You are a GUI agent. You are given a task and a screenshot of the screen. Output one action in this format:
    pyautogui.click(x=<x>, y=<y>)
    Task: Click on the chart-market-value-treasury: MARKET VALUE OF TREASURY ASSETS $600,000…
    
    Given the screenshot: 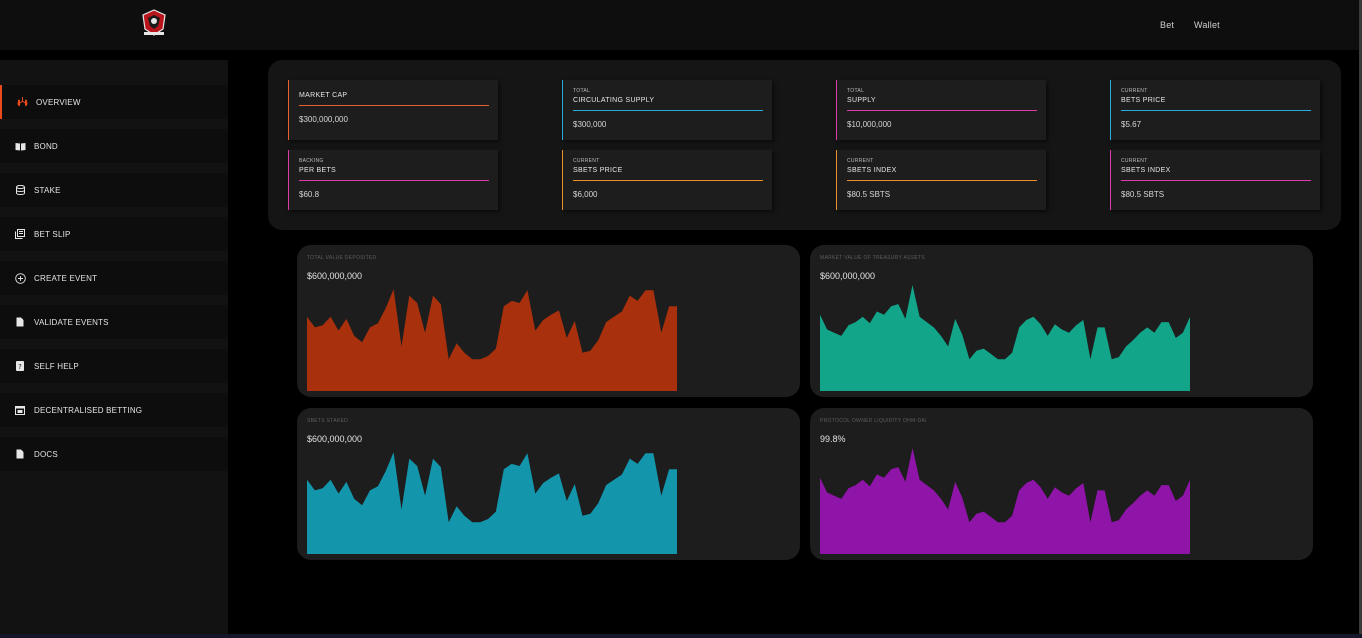 What is the action you would take?
    pyautogui.click(x=1061, y=321)
    